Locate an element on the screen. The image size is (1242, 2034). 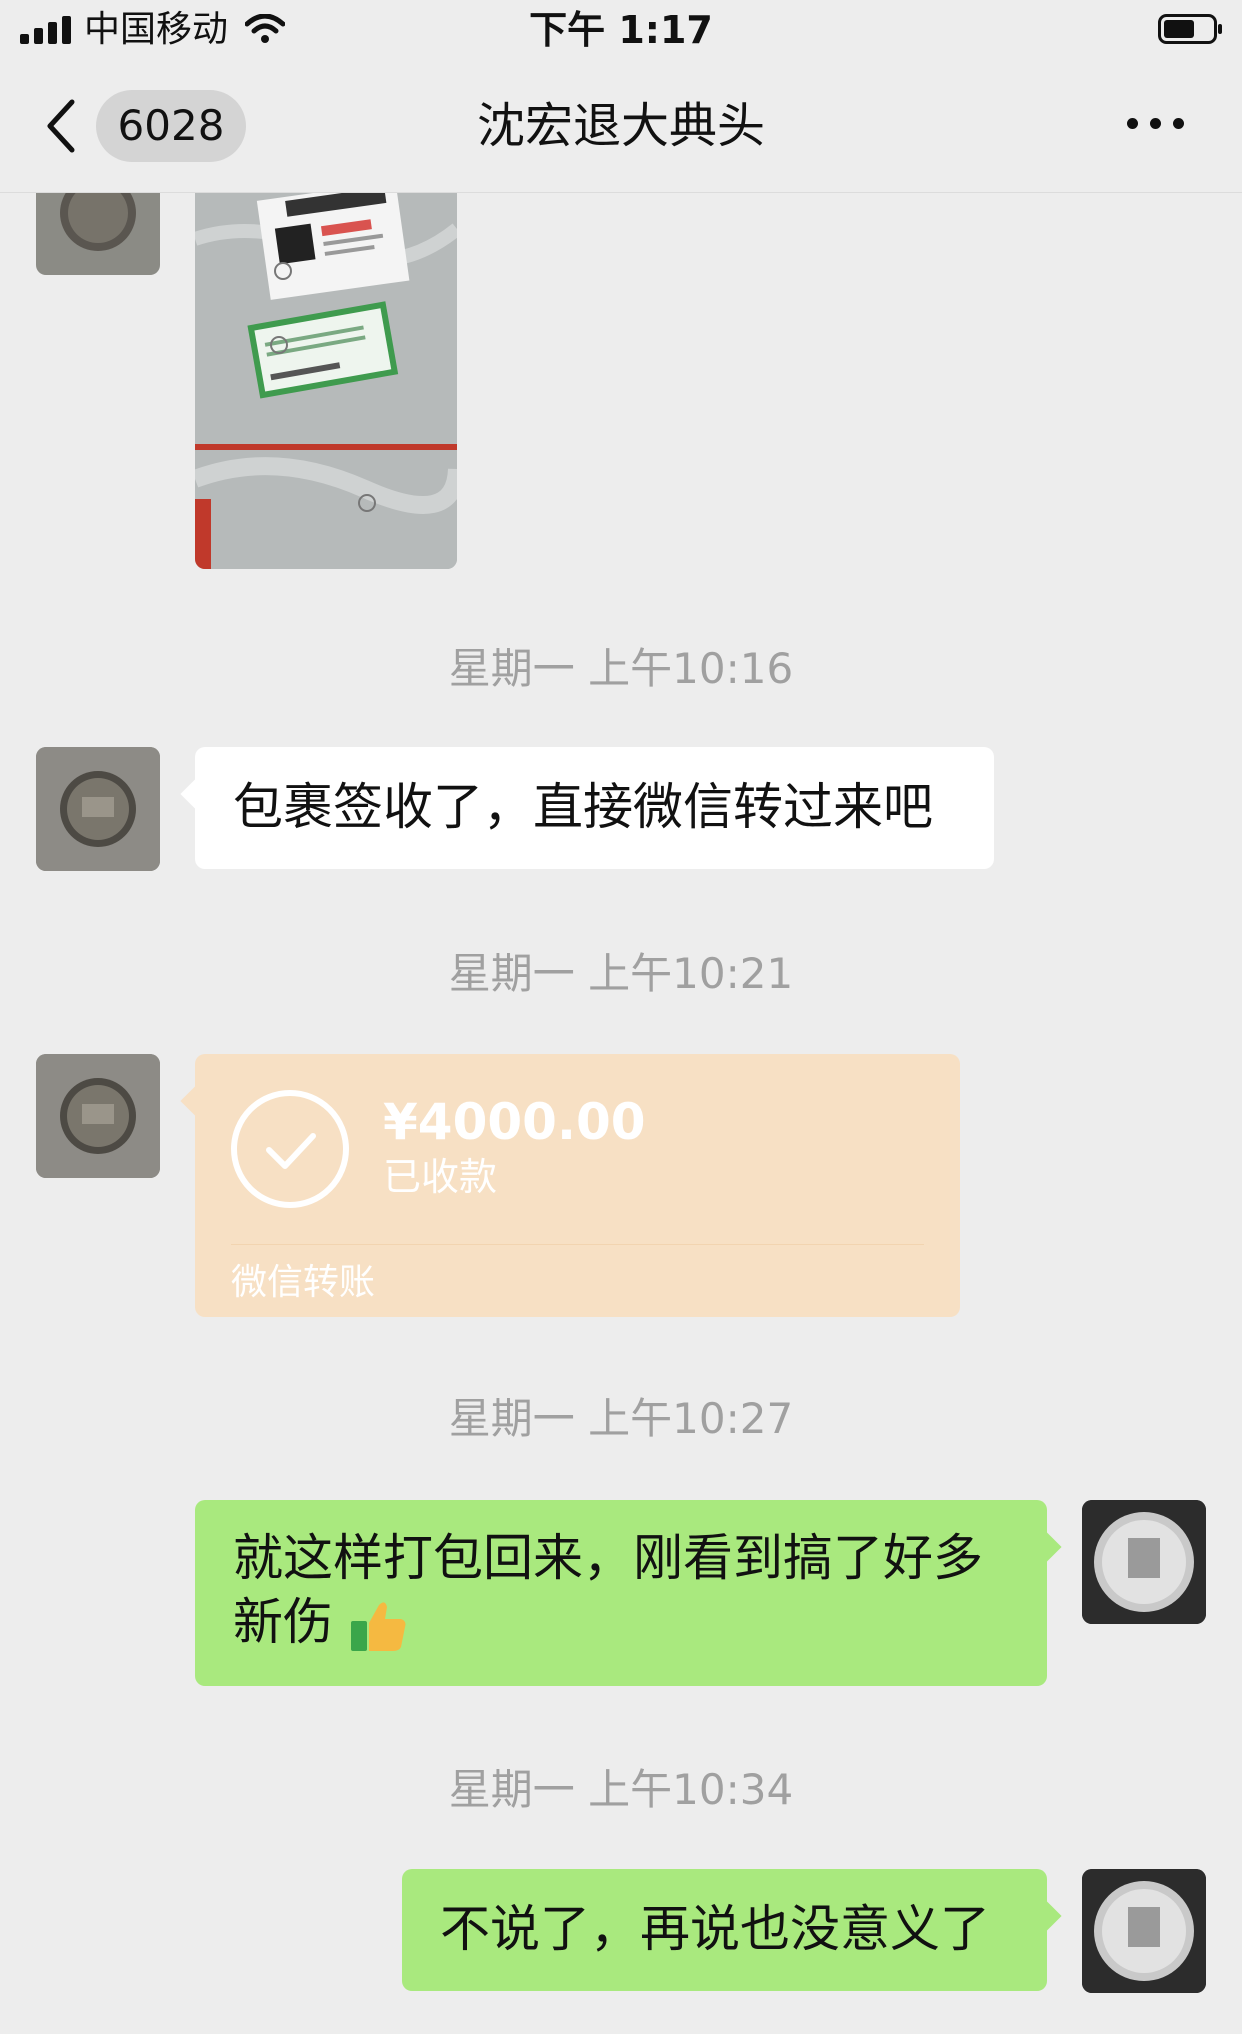
message-text: 新伤 is located at coordinates (283, 1622).